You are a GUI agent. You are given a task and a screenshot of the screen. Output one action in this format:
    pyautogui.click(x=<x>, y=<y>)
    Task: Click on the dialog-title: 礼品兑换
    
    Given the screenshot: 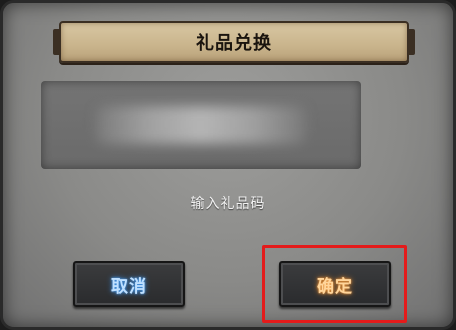 What is the action you would take?
    pyautogui.click(x=234, y=43)
    